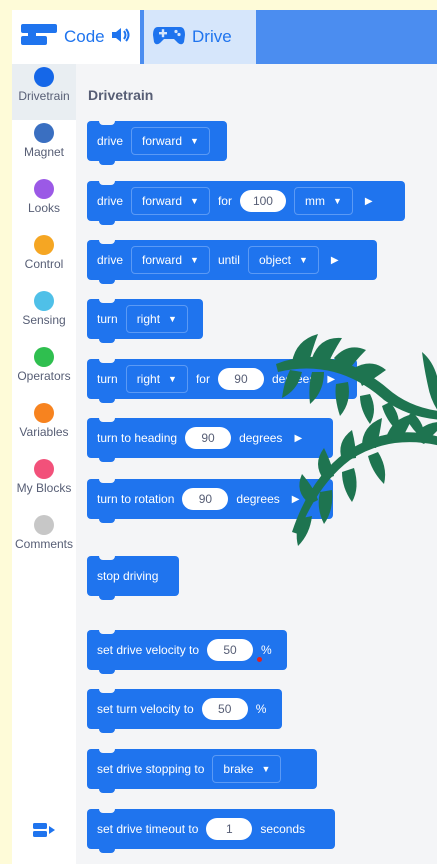 This screenshot has height=864, width=437. I want to click on timeout-input: 1, so click(229, 829).